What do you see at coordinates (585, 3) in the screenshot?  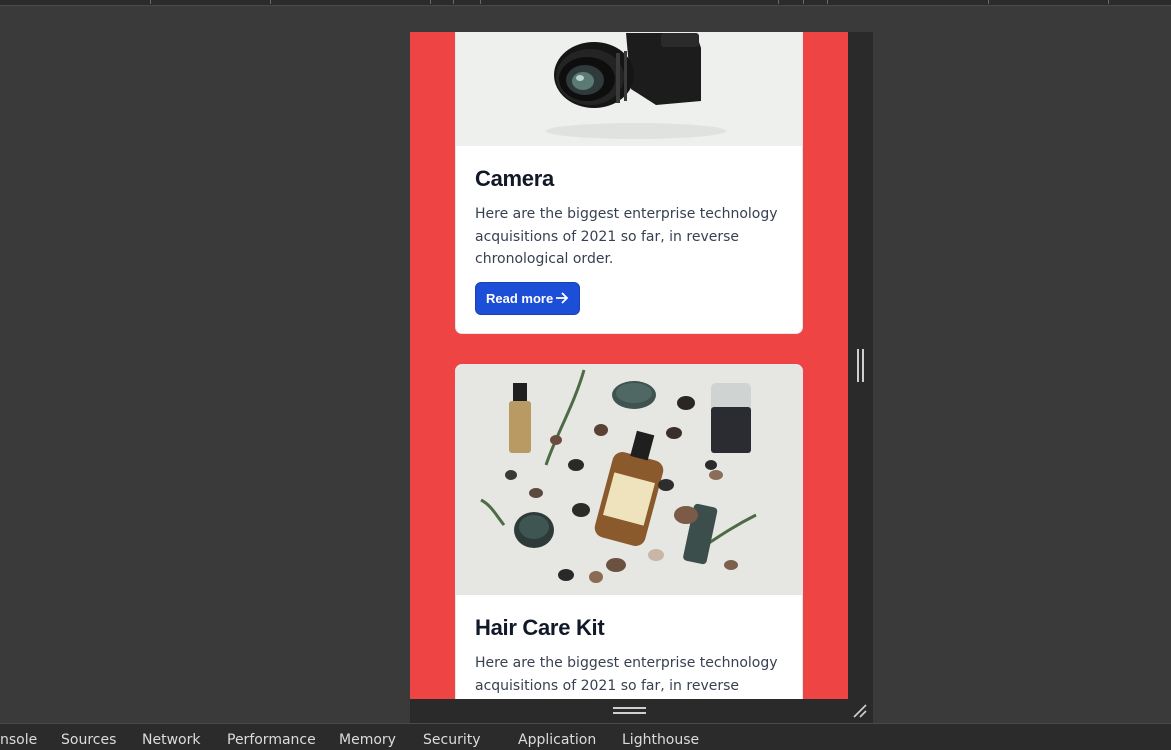 I see `devtools-ruler` at bounding box center [585, 3].